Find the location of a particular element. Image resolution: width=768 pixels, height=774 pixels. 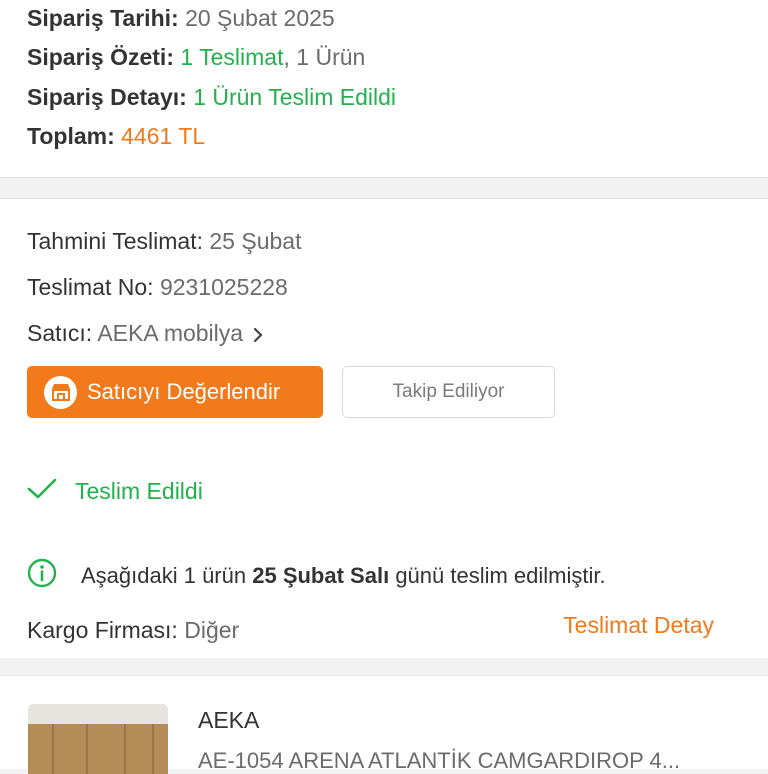

estimated-delivery-row: Tahmini Teslimat: 25 Şubat is located at coordinates (164, 241).